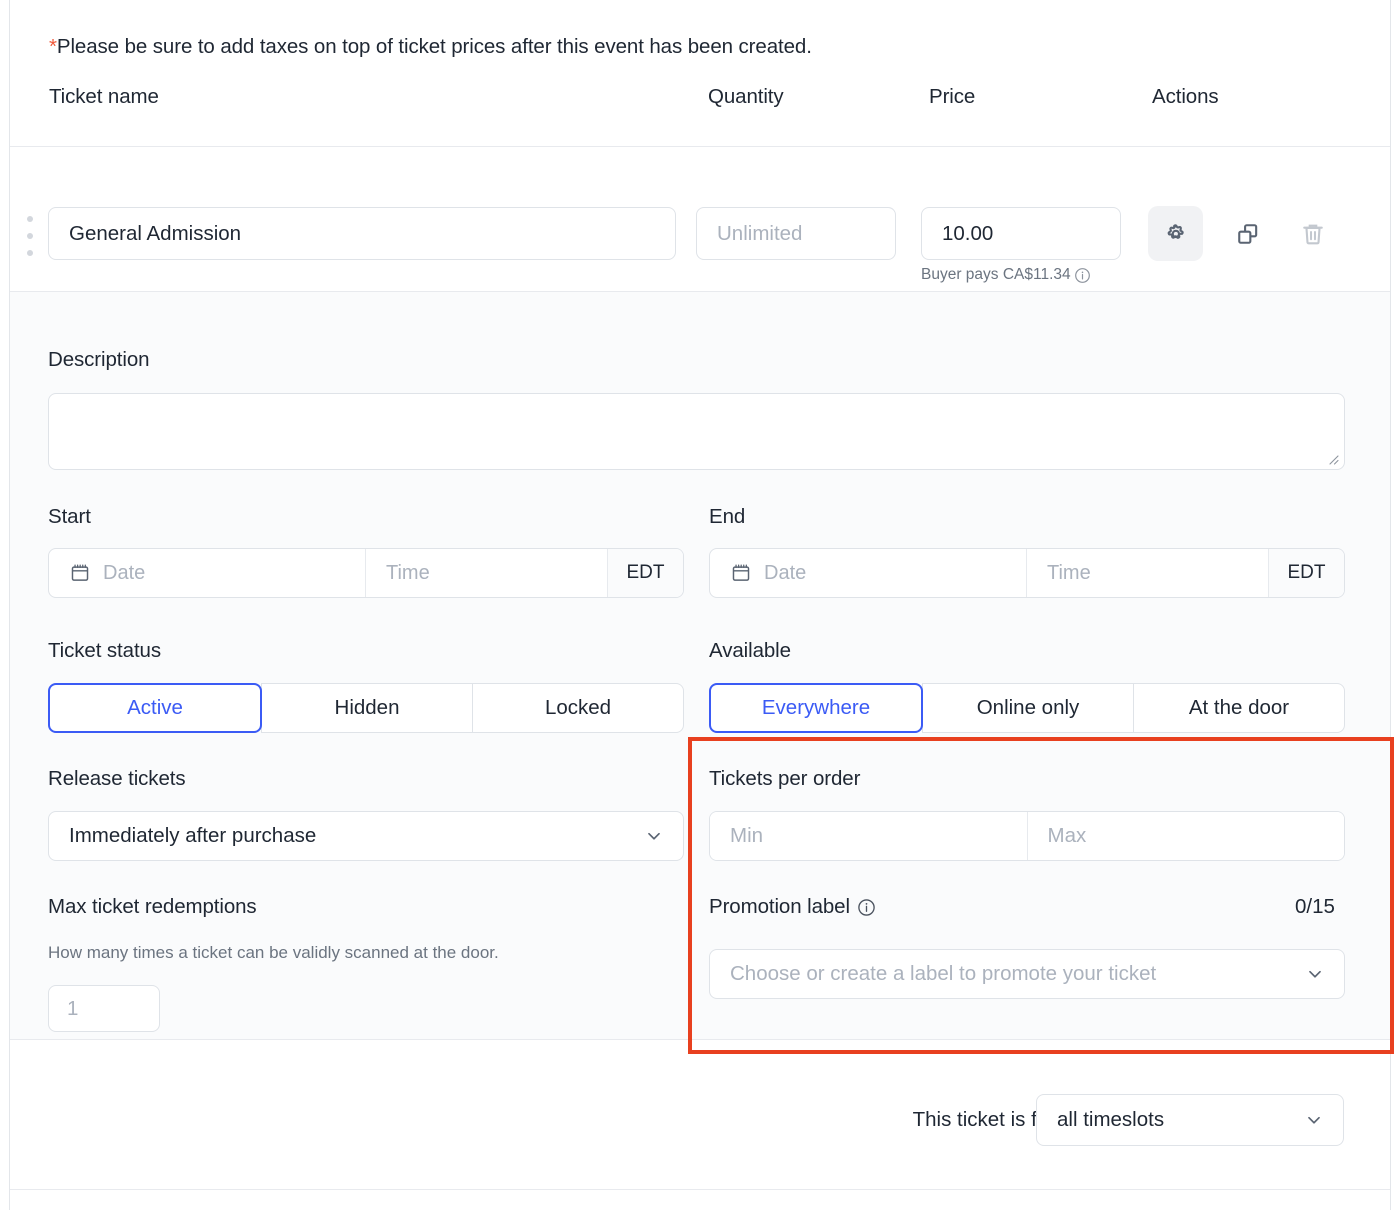  I want to click on tickets-per-order-group, so click(1027, 836).